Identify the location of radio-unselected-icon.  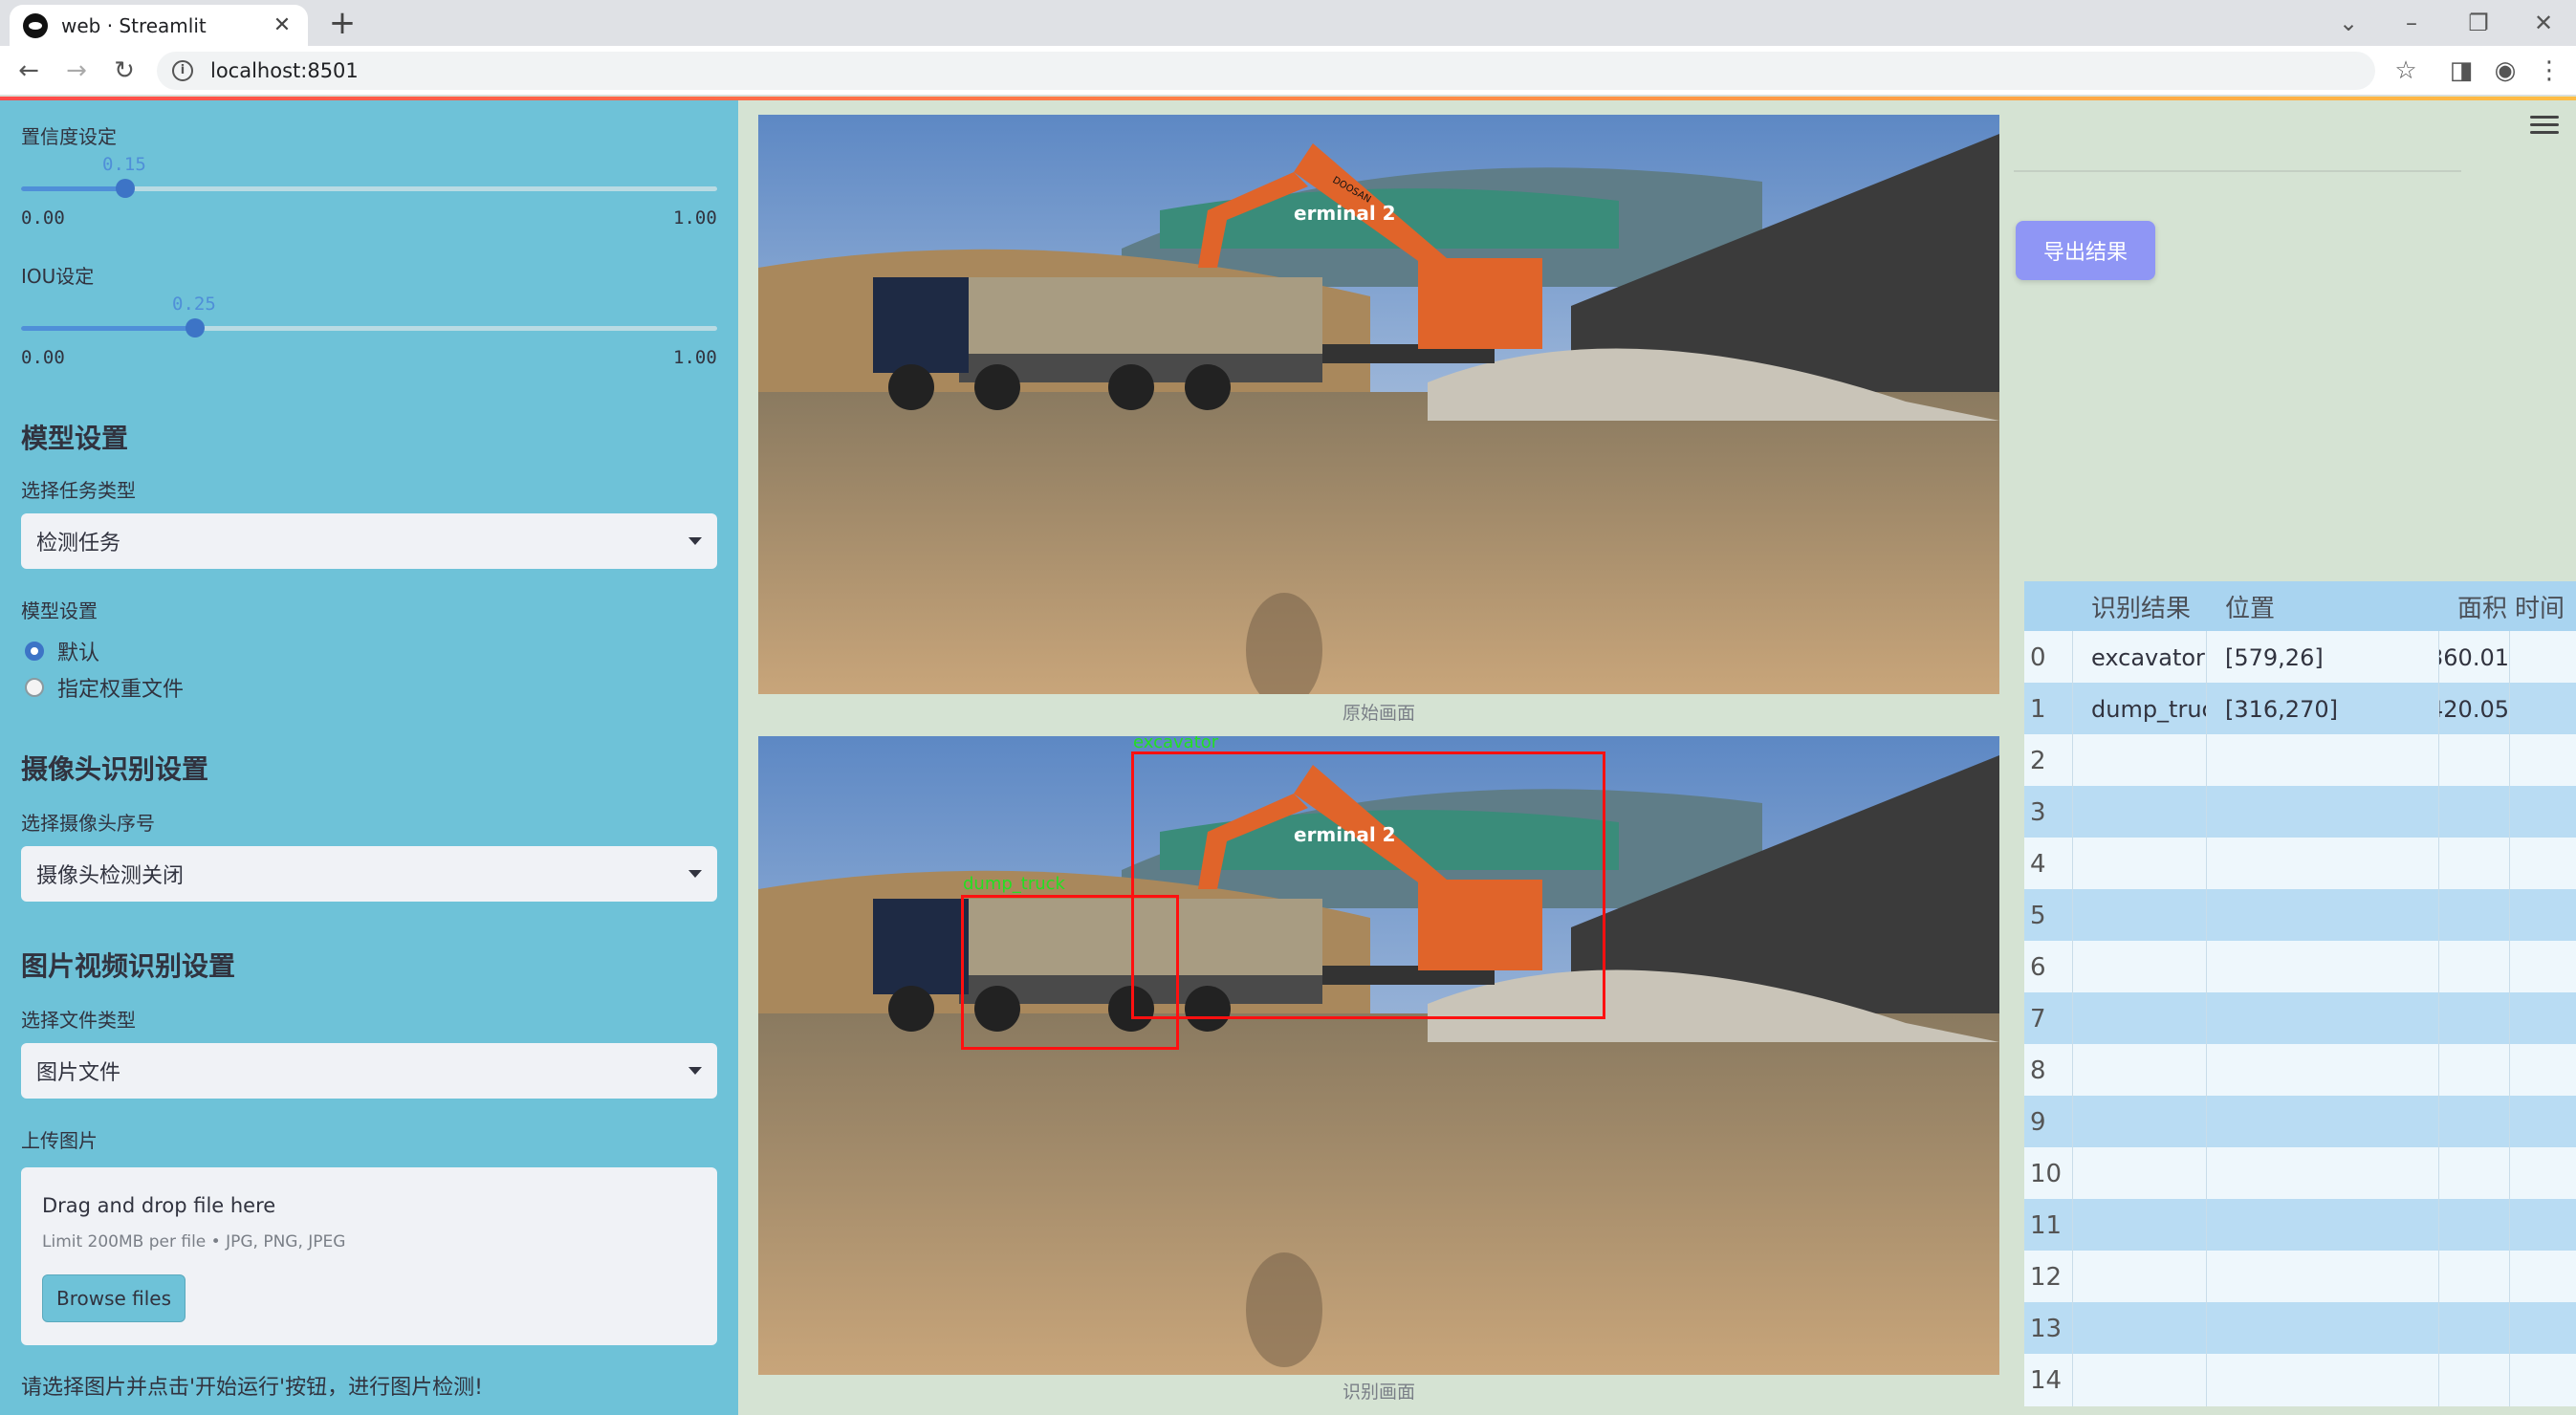
(34, 687).